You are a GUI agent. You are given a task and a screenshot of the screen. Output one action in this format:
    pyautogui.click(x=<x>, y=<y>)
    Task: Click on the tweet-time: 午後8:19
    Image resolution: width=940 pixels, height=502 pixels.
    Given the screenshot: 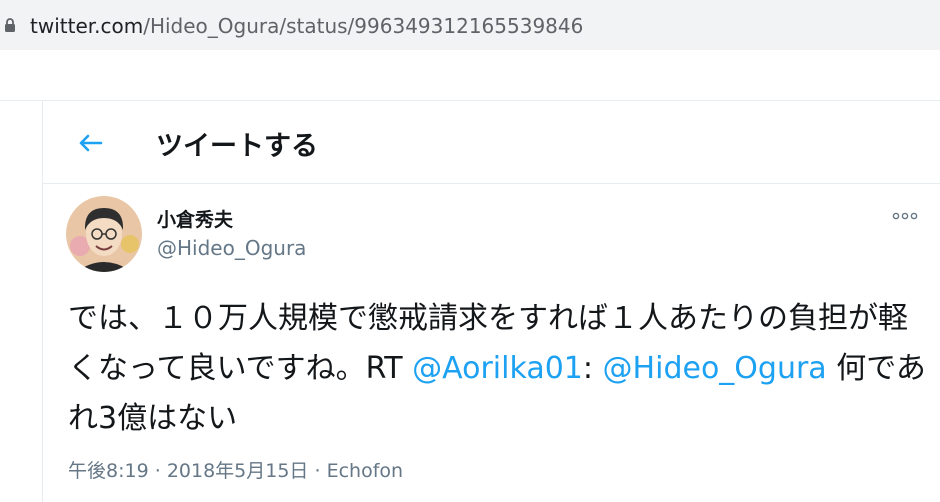 What is the action you would take?
    pyautogui.click(x=108, y=471)
    